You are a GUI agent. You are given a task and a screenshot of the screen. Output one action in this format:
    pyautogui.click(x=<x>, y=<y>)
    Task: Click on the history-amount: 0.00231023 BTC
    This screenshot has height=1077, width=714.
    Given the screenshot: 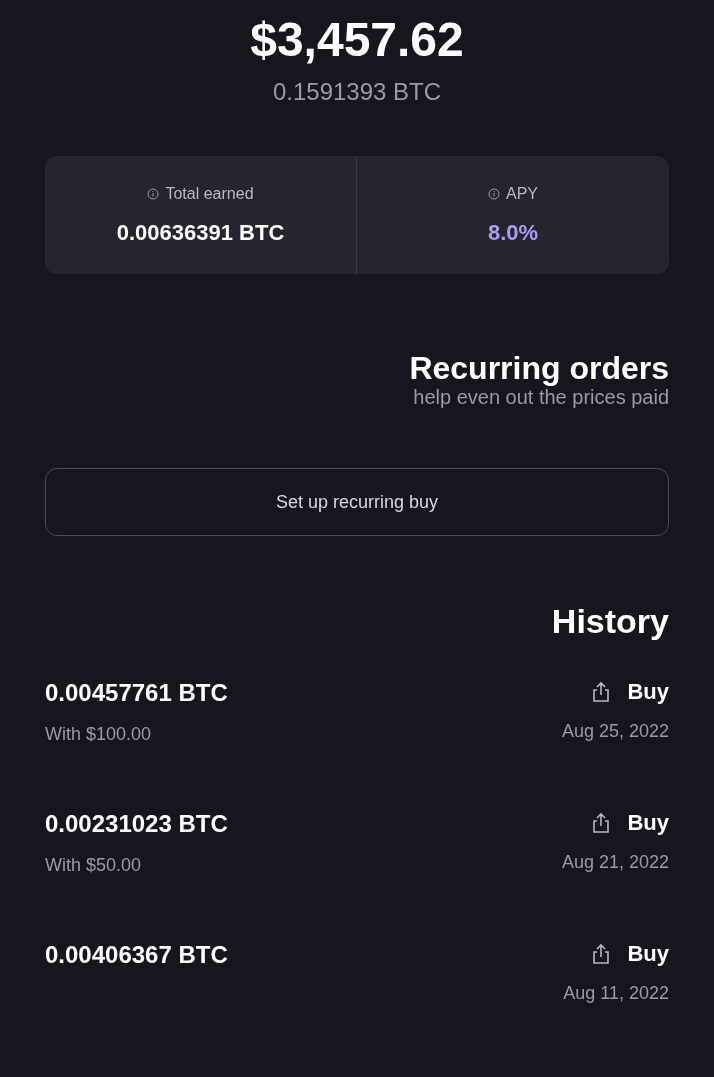 What is the action you would take?
    pyautogui.click(x=136, y=824)
    